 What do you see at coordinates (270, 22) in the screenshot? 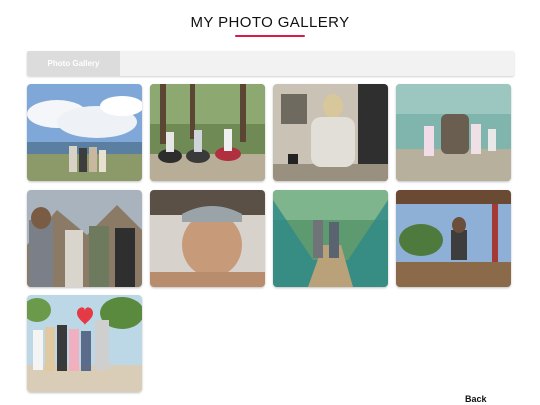
I see `page-title: MY PHOTO GALLERY` at bounding box center [270, 22].